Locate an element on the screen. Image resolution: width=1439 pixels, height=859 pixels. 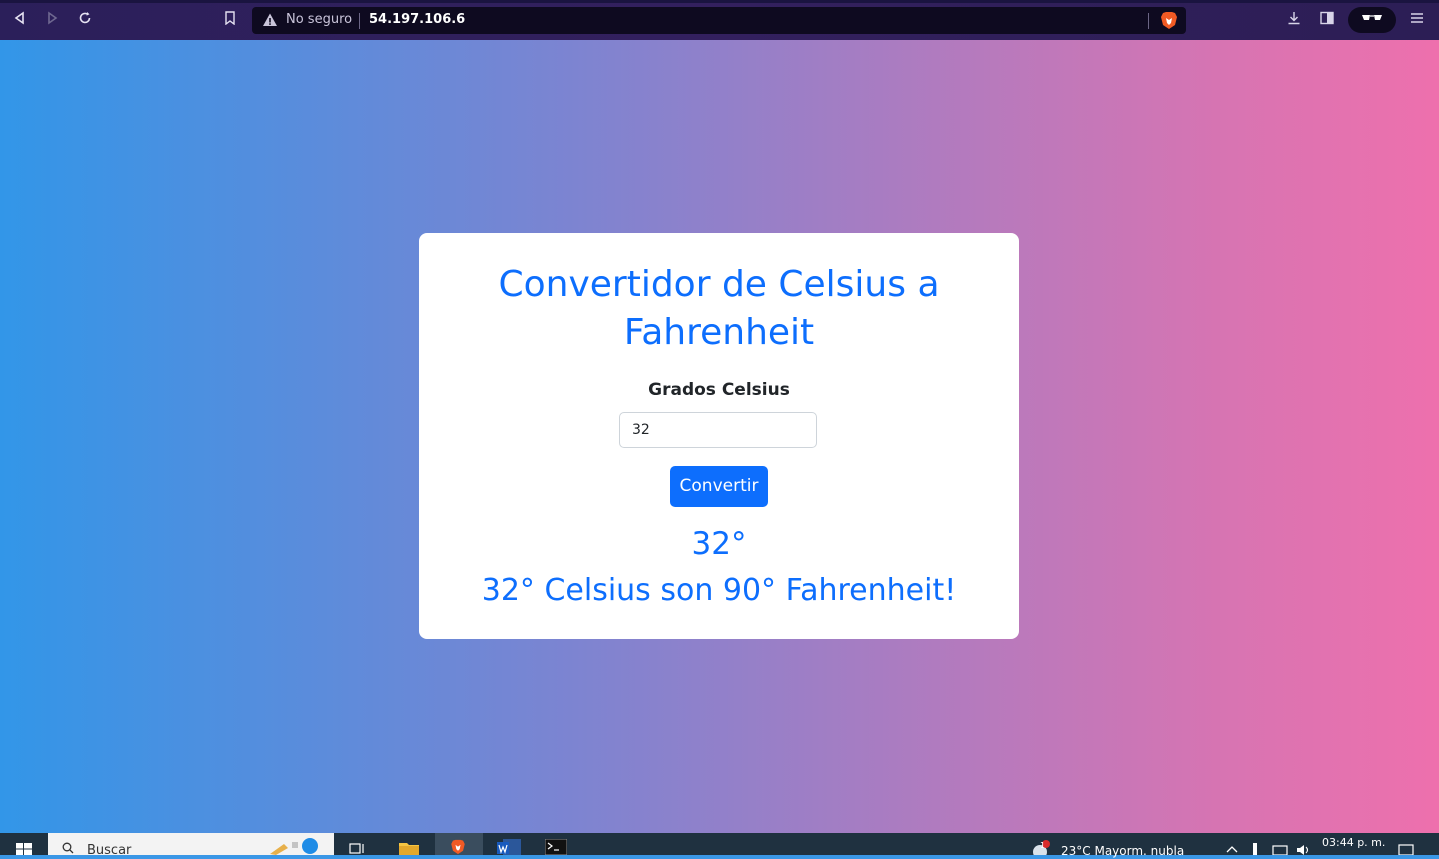
browser-toolbar: No seguro 54.197.106.6 is located at coordinates (719, 20).